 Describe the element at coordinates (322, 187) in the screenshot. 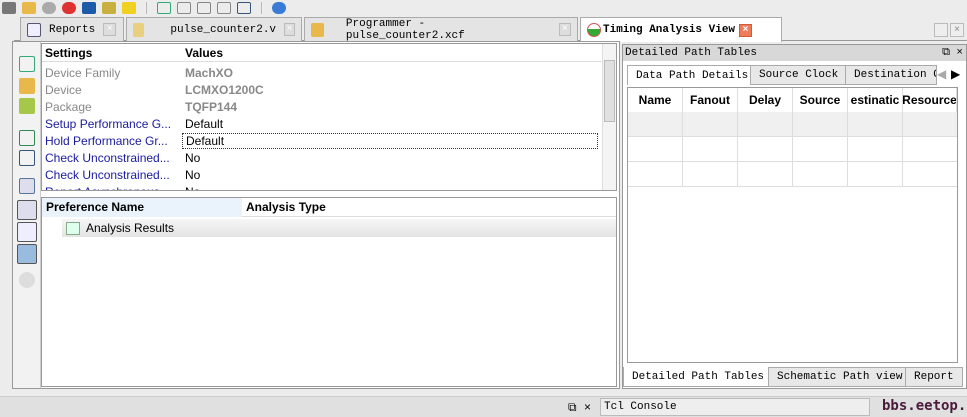

I see `settings-row: Report Asynchronous...No` at that location.